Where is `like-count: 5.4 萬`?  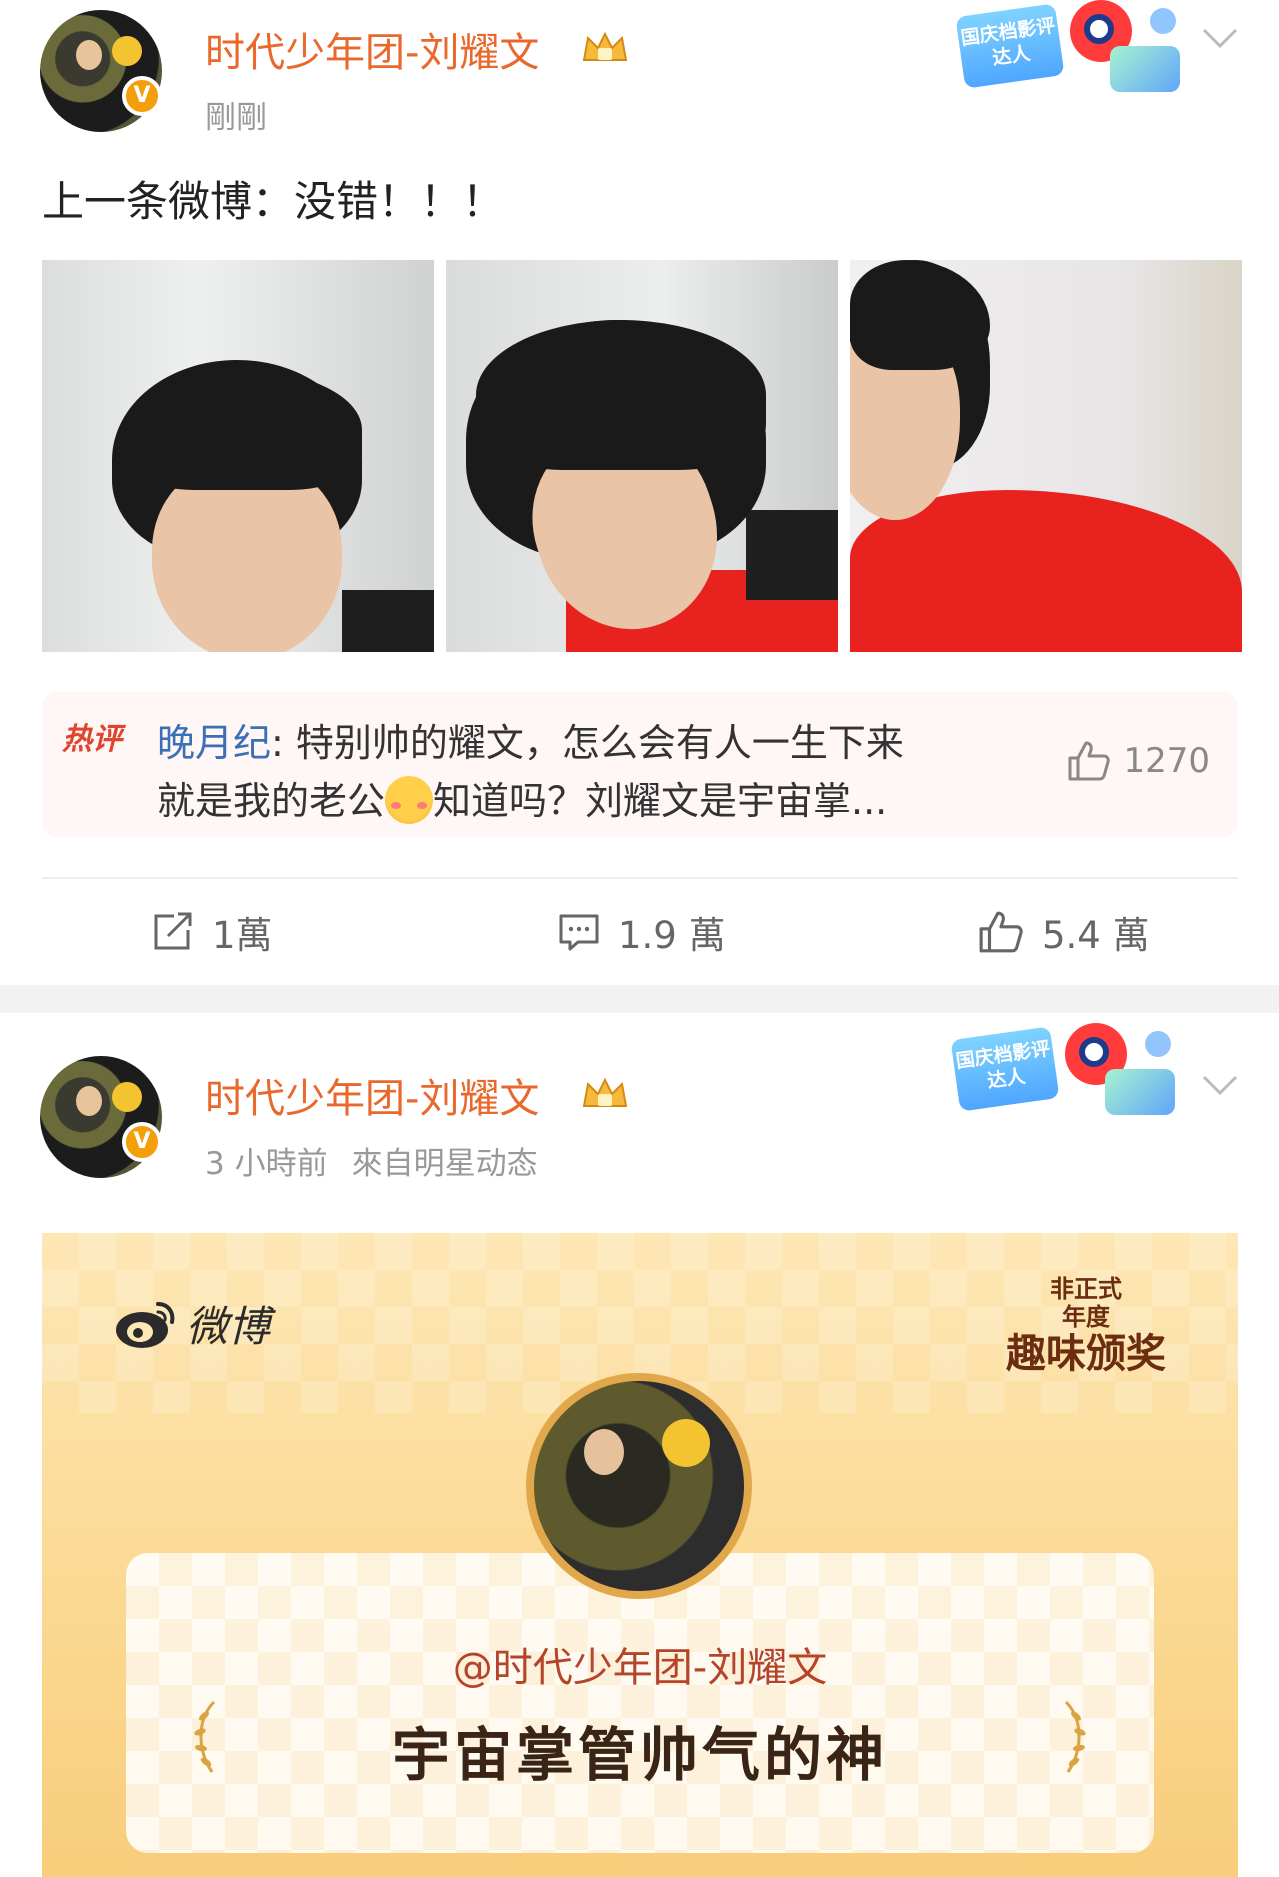 like-count: 5.4 萬 is located at coordinates (1096, 935).